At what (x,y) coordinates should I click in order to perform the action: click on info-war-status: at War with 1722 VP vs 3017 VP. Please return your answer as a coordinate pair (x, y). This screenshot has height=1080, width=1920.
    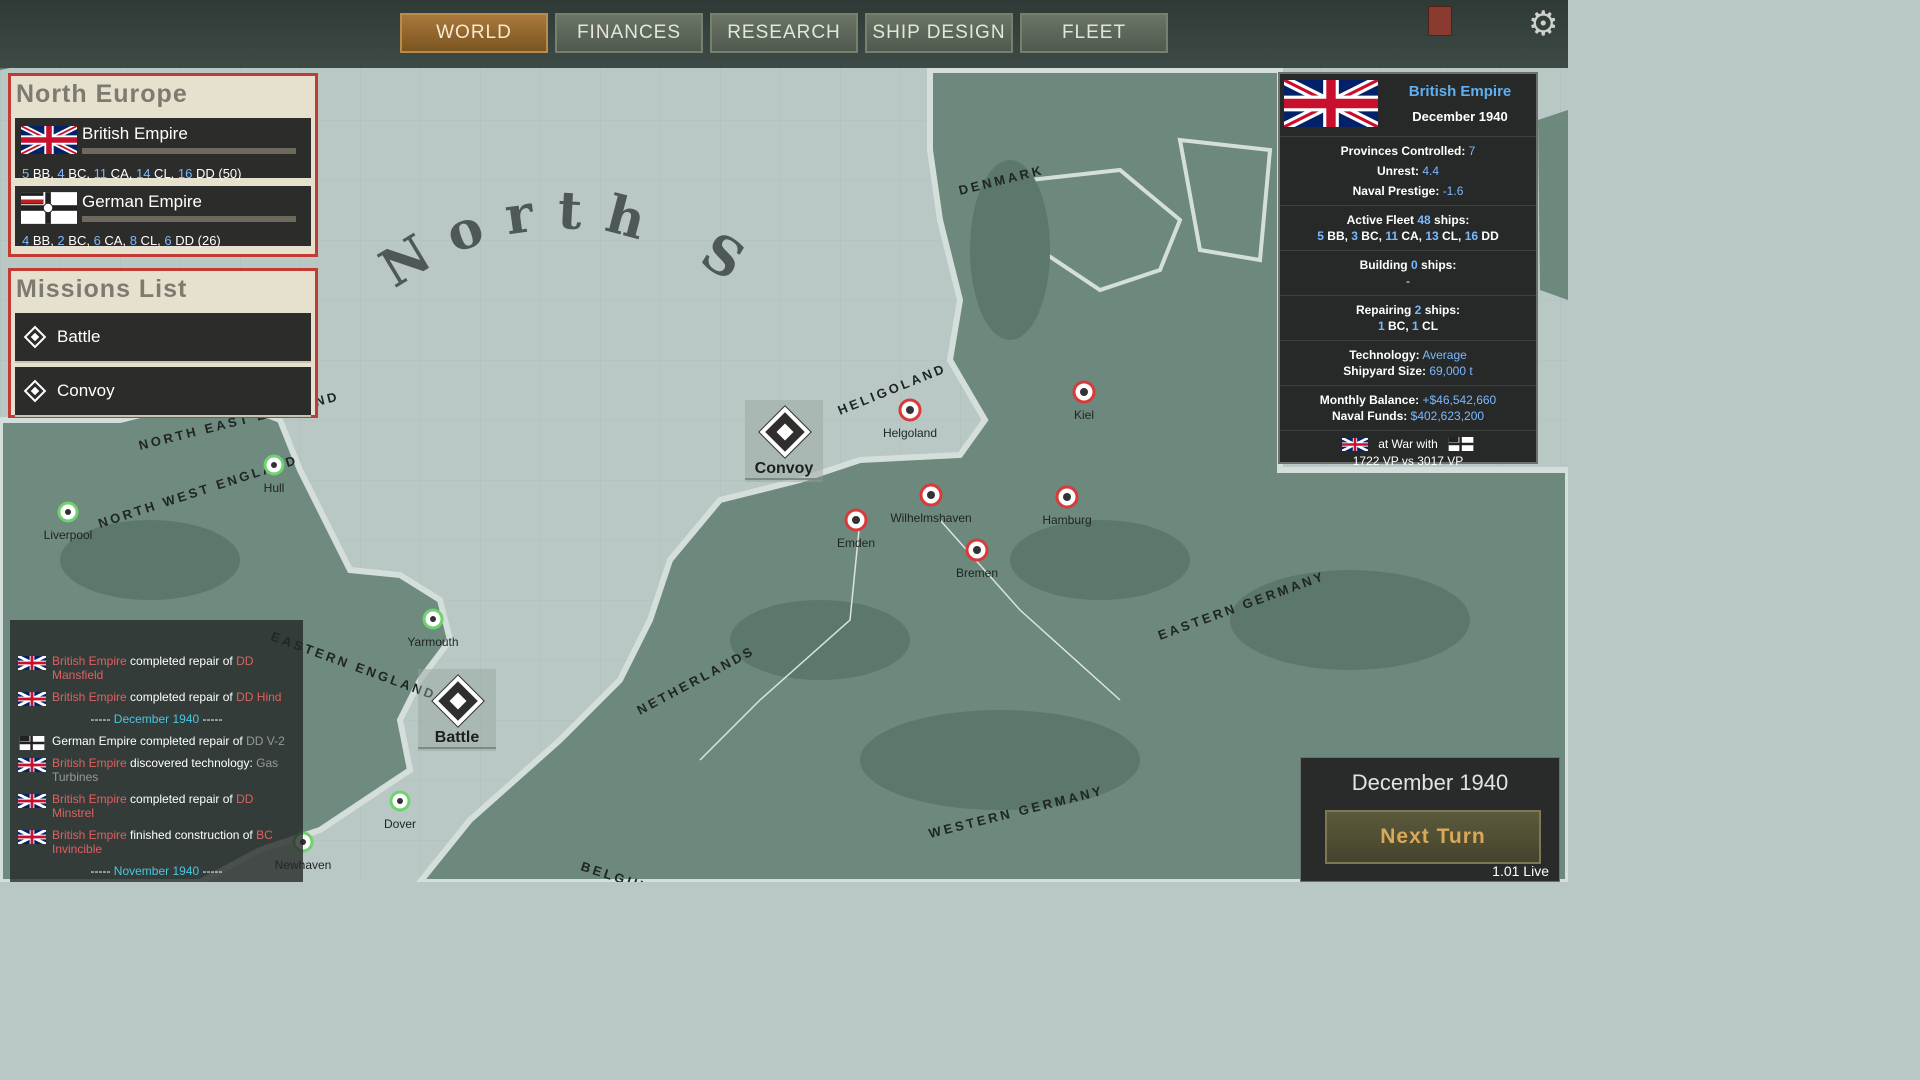
    Looking at the image, I should click on (1408, 452).